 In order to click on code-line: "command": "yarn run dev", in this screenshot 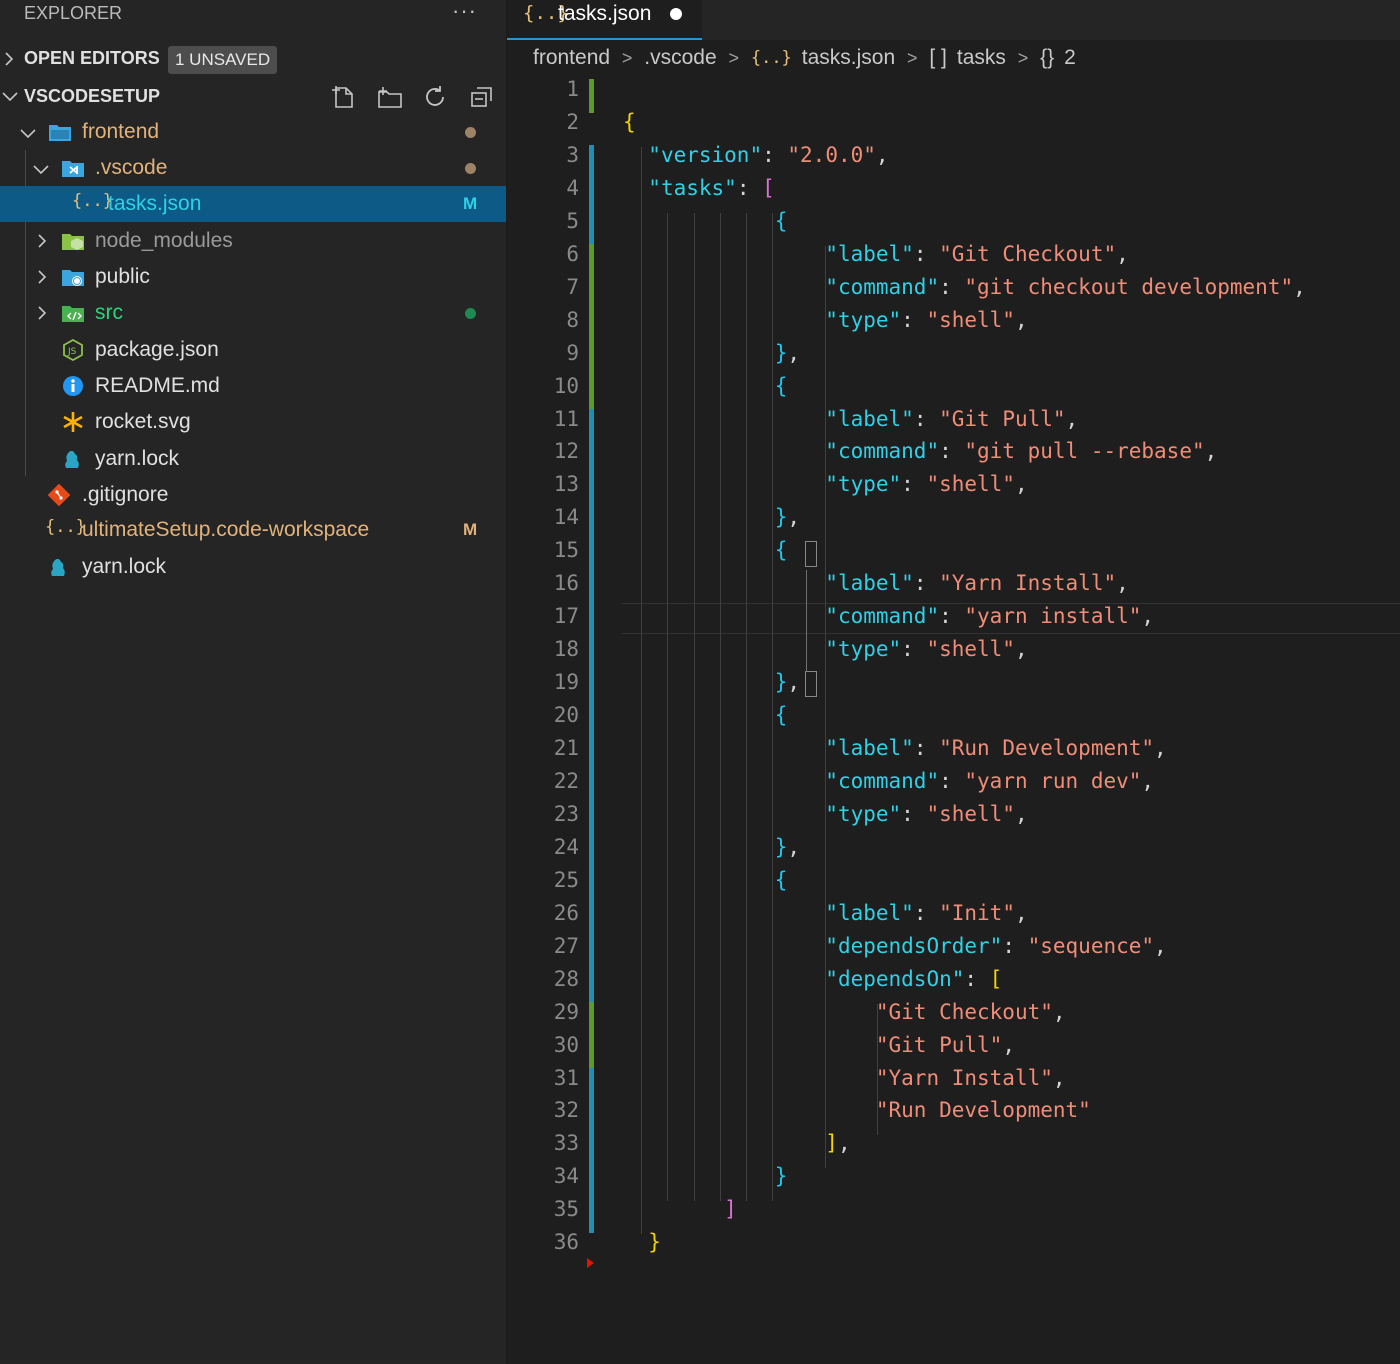, I will do `click(888, 781)`.